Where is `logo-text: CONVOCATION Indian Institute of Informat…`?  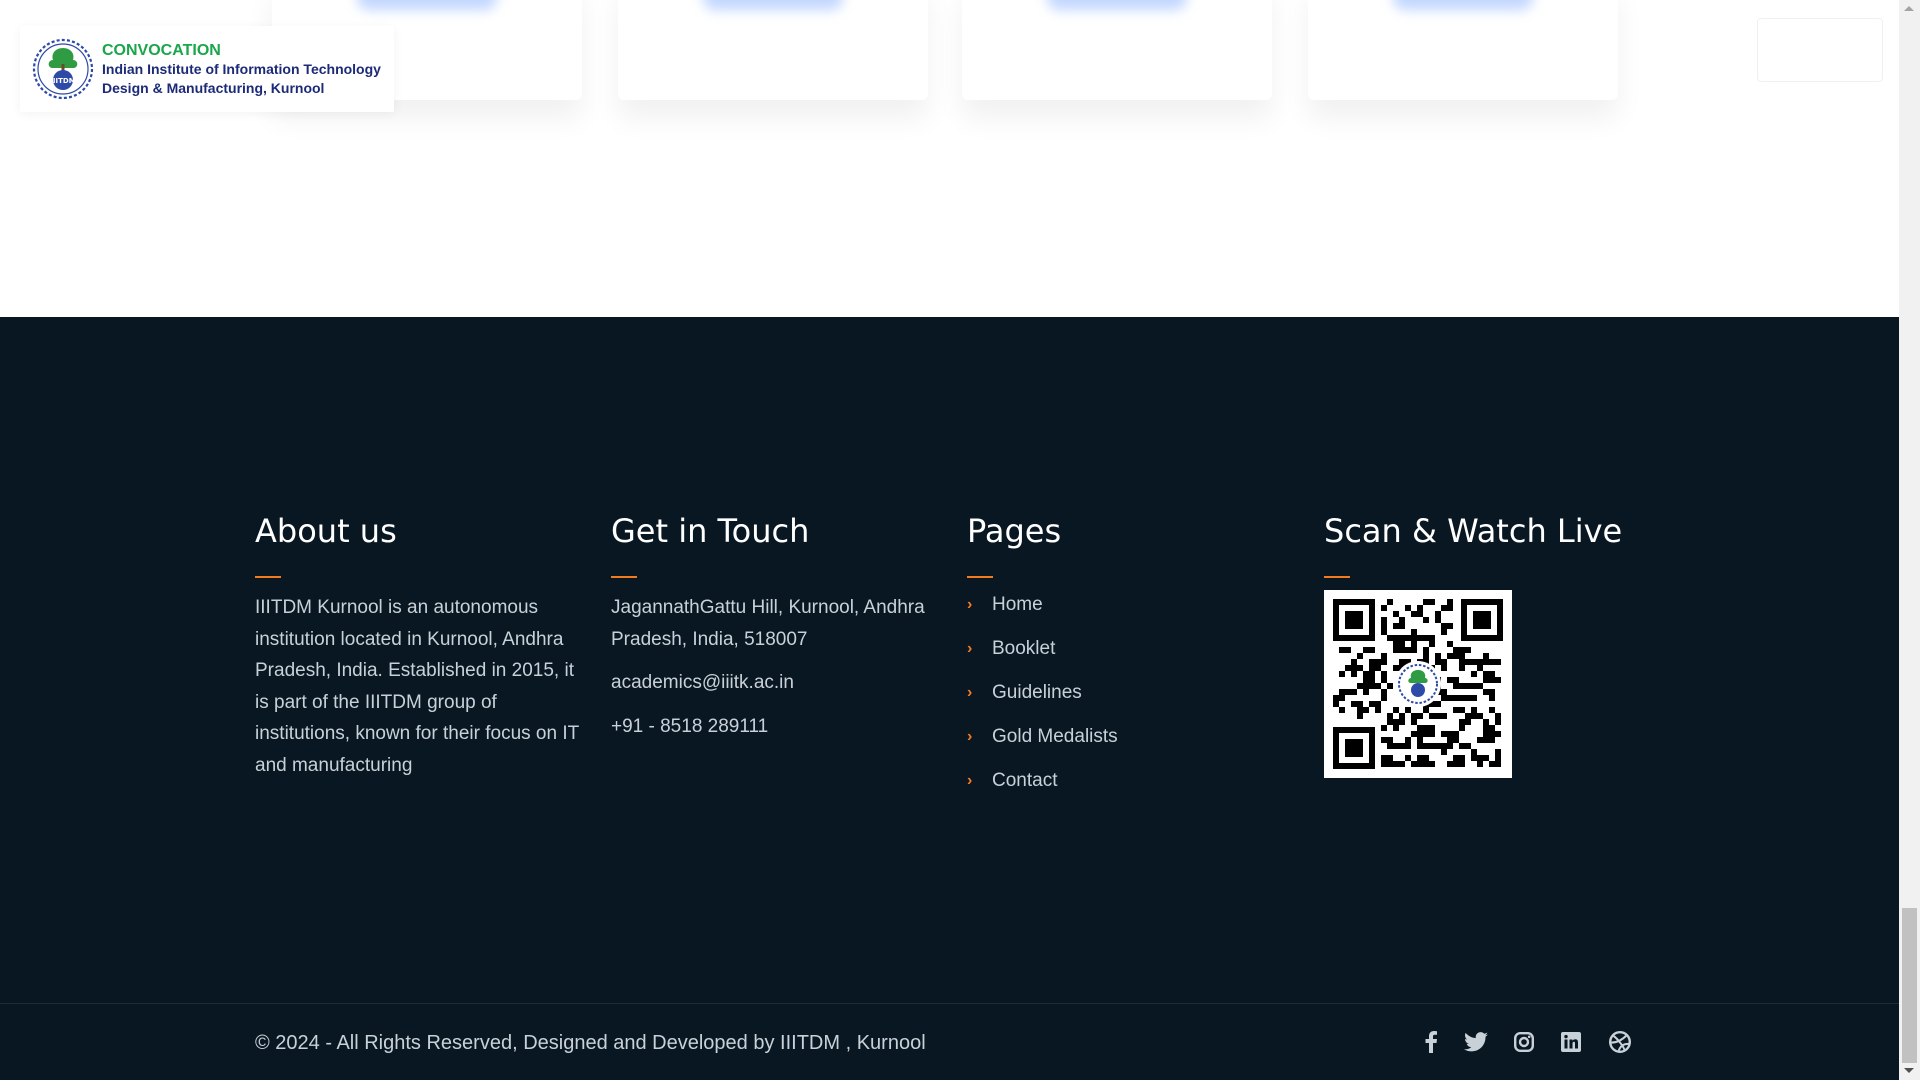 logo-text: CONVOCATION Indian Institute of Informat… is located at coordinates (241, 69).